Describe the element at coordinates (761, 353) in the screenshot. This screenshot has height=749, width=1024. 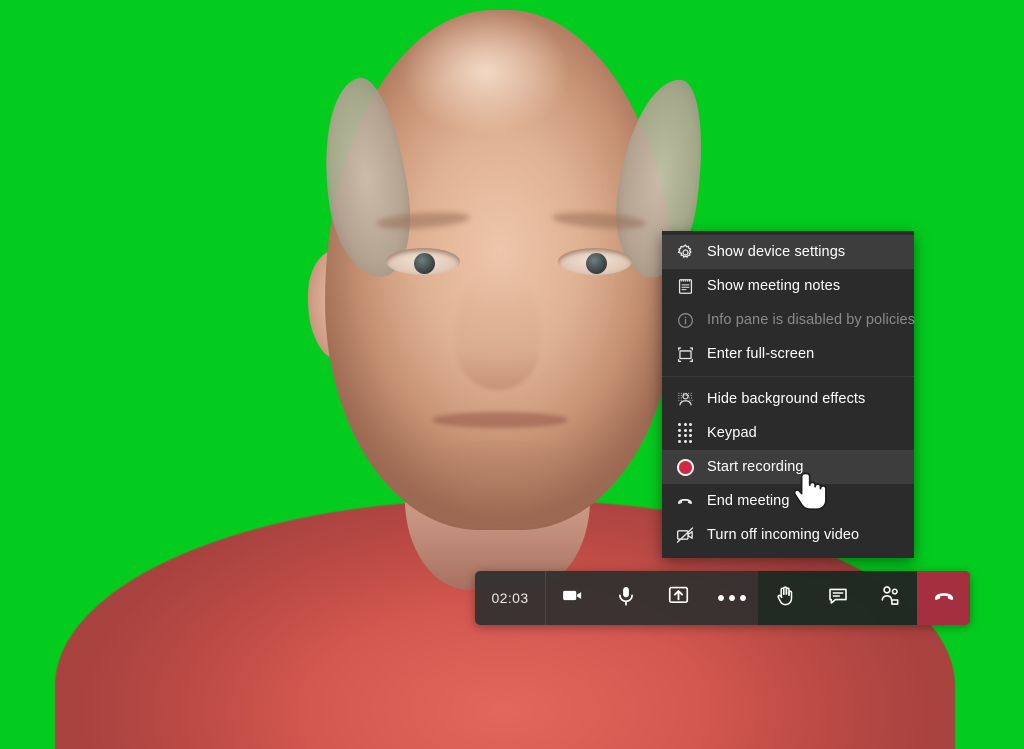
I see `menu-item-label: Enter full-screen` at that location.